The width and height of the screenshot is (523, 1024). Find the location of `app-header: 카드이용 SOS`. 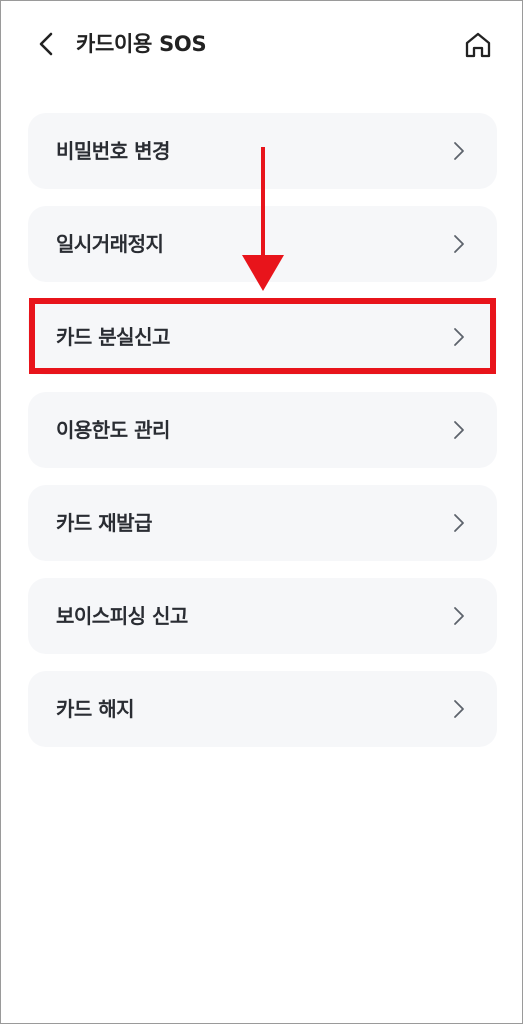

app-header: 카드이용 SOS is located at coordinates (261, 45).